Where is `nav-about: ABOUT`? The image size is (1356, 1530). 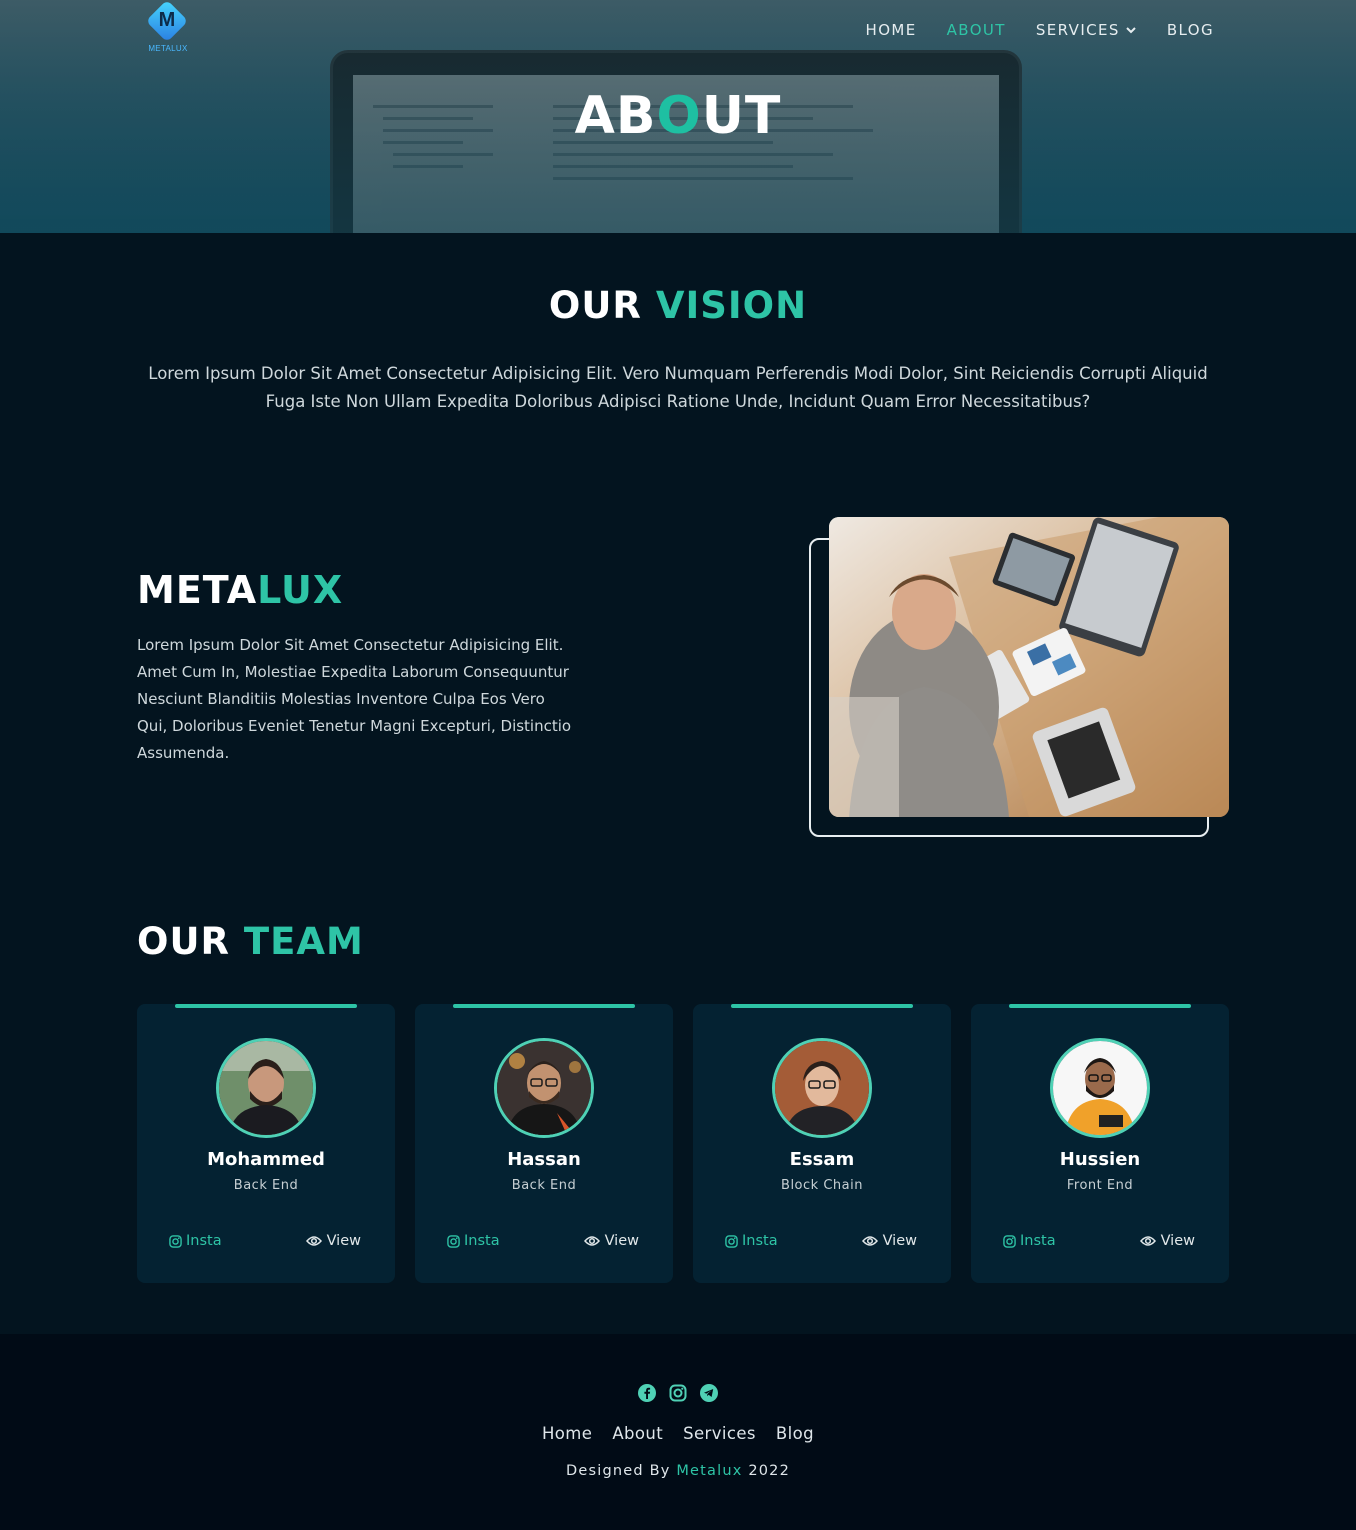
nav-about: ABOUT is located at coordinates (976, 30).